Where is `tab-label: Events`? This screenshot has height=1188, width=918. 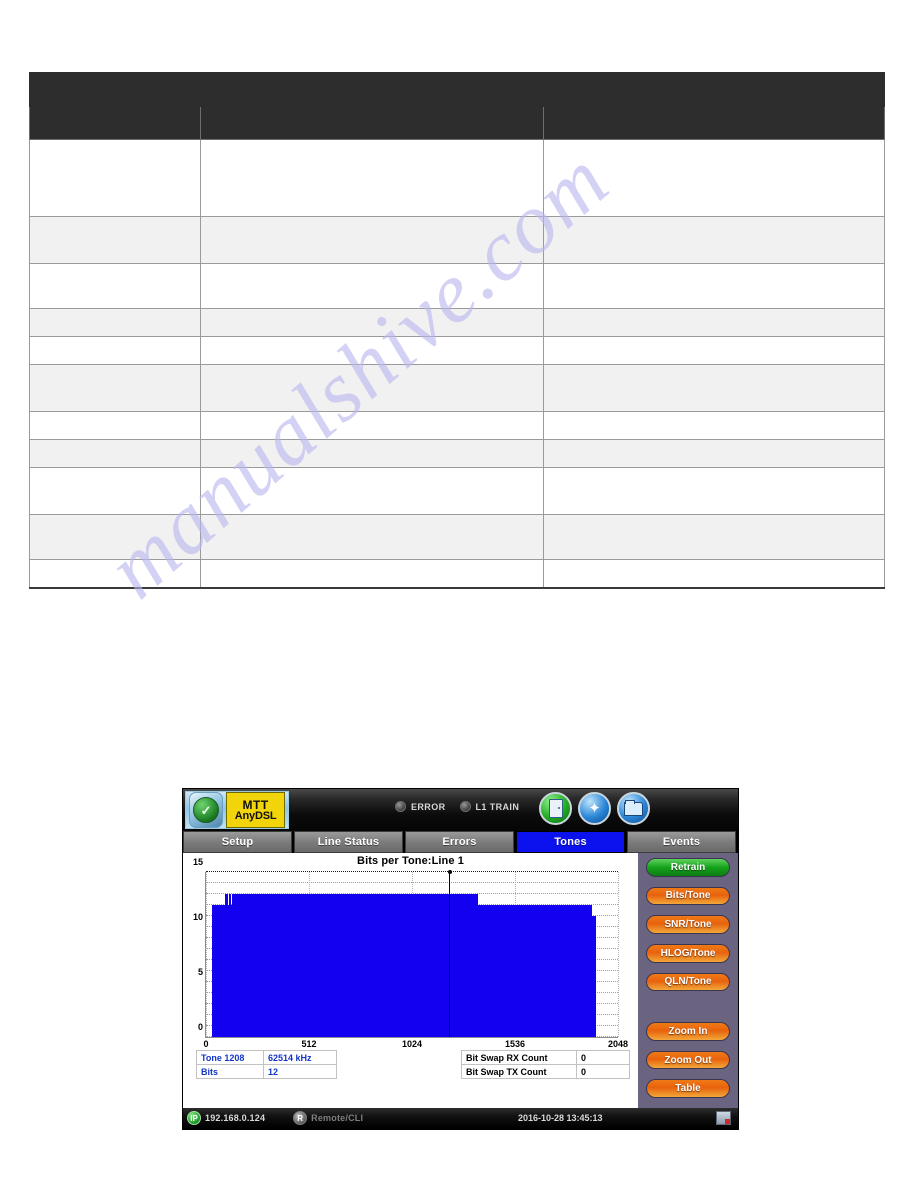 tab-label: Events is located at coordinates (681, 842).